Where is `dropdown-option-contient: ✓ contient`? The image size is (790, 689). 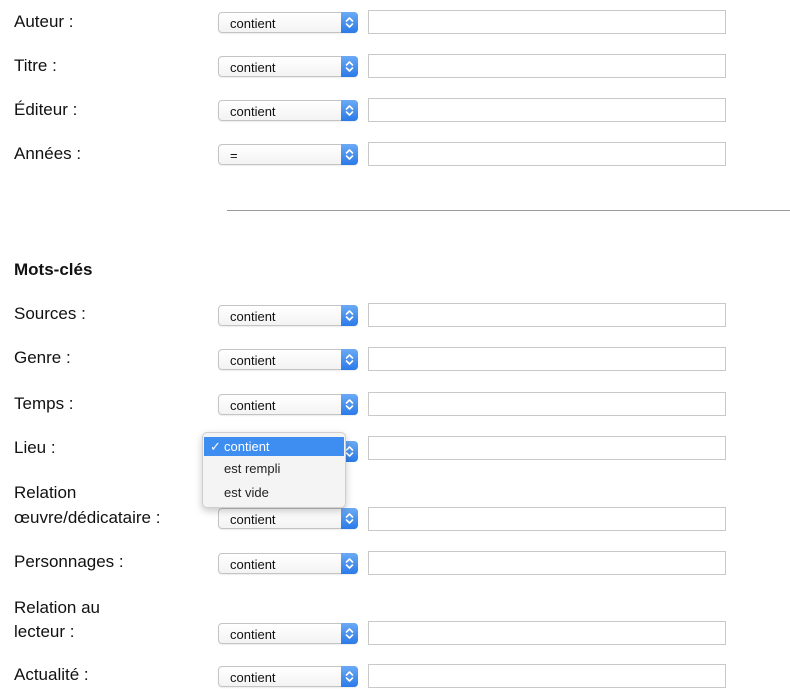 dropdown-option-contient: ✓ contient is located at coordinates (274, 446).